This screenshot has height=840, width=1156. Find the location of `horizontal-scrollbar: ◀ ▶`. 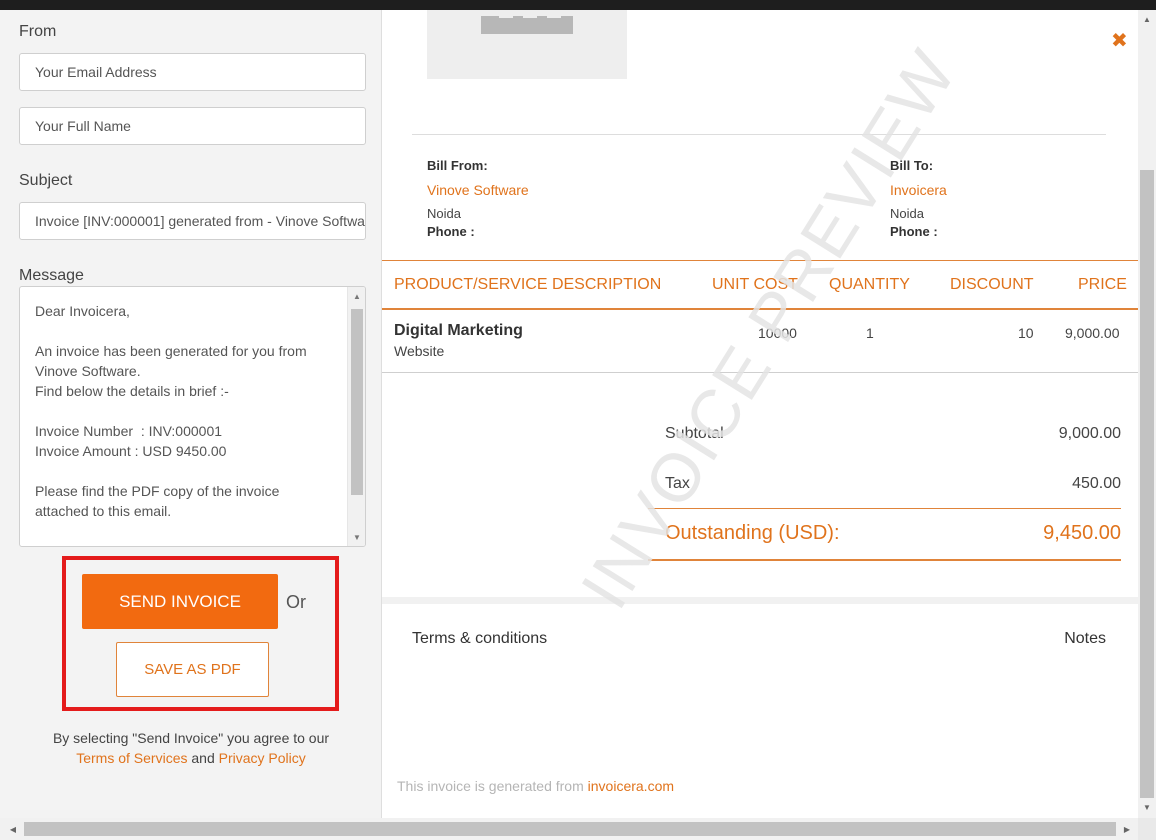

horizontal-scrollbar: ◀ ▶ is located at coordinates (569, 829).